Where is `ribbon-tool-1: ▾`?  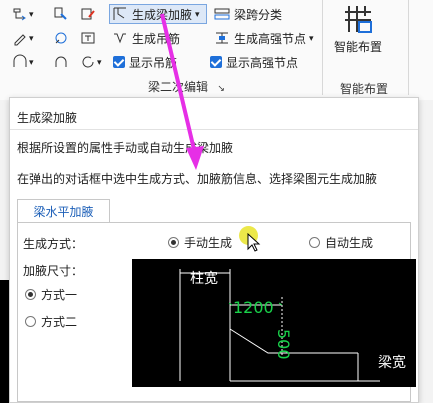 ribbon-tool-1: ▾ is located at coordinates (23, 14).